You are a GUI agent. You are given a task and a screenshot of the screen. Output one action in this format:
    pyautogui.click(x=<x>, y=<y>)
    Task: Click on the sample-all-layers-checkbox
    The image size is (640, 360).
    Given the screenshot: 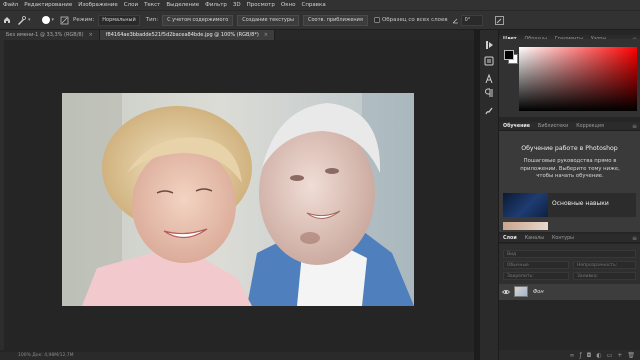 What is the action you would take?
    pyautogui.click(x=377, y=20)
    